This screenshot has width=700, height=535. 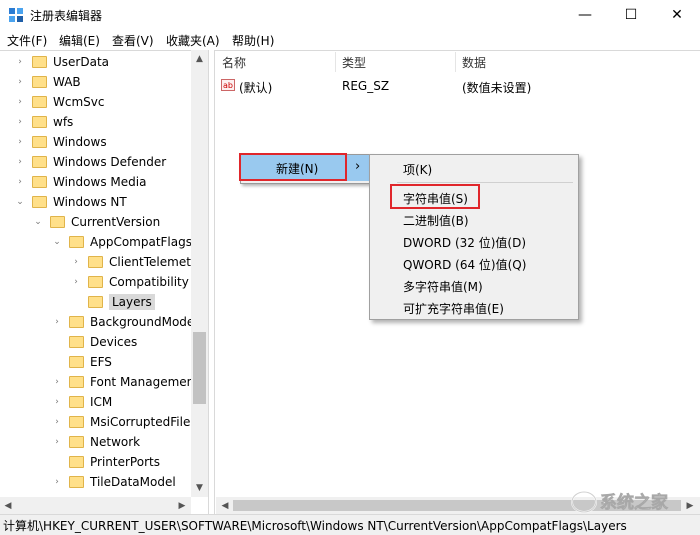 I want to click on tree-vertical-scrollbar, so click(x=199, y=273).